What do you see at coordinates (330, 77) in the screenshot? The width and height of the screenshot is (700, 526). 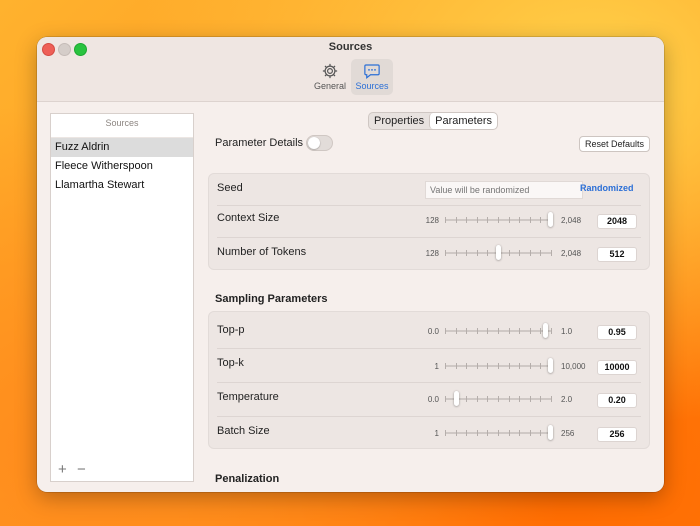 I see `toolbar-general-button: General` at bounding box center [330, 77].